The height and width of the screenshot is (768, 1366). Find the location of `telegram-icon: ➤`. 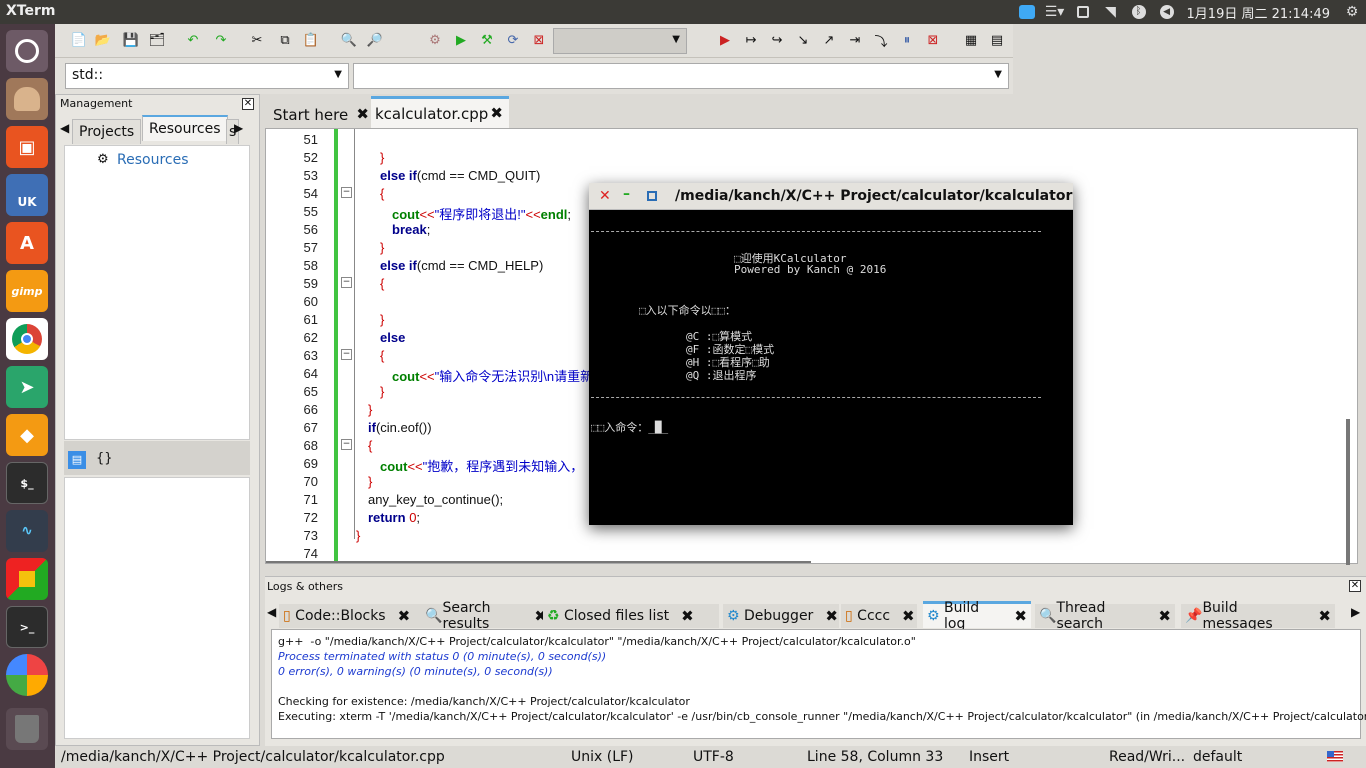

telegram-icon: ➤ is located at coordinates (27, 387).